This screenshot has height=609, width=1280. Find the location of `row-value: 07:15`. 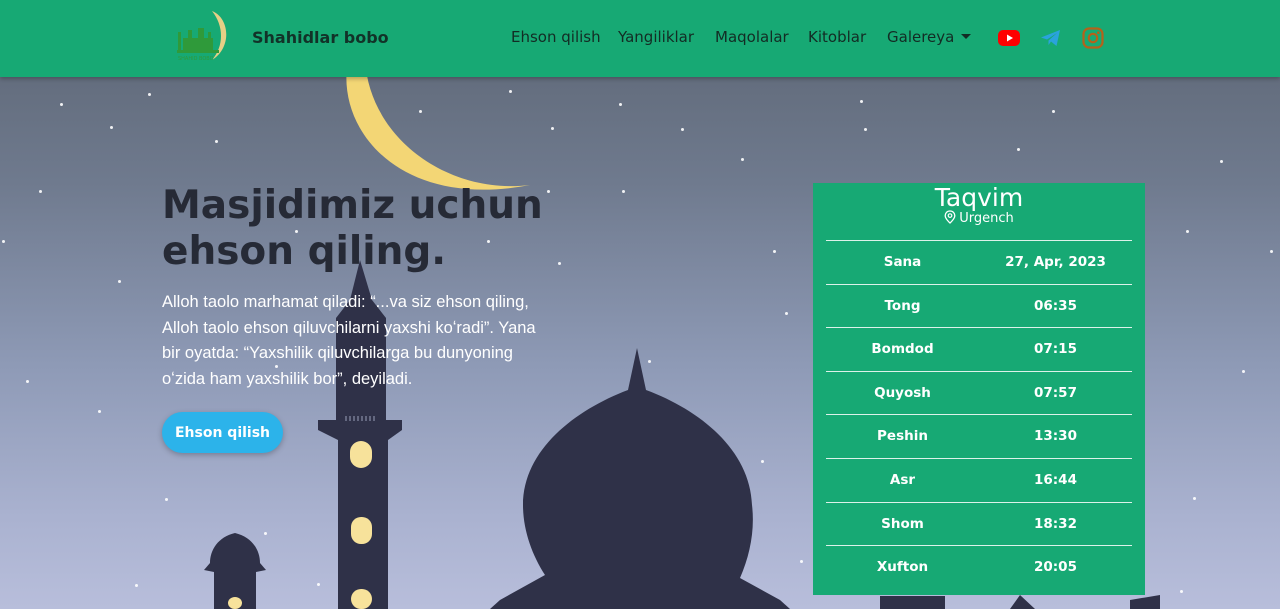

row-value: 07:15 is located at coordinates (1055, 349).